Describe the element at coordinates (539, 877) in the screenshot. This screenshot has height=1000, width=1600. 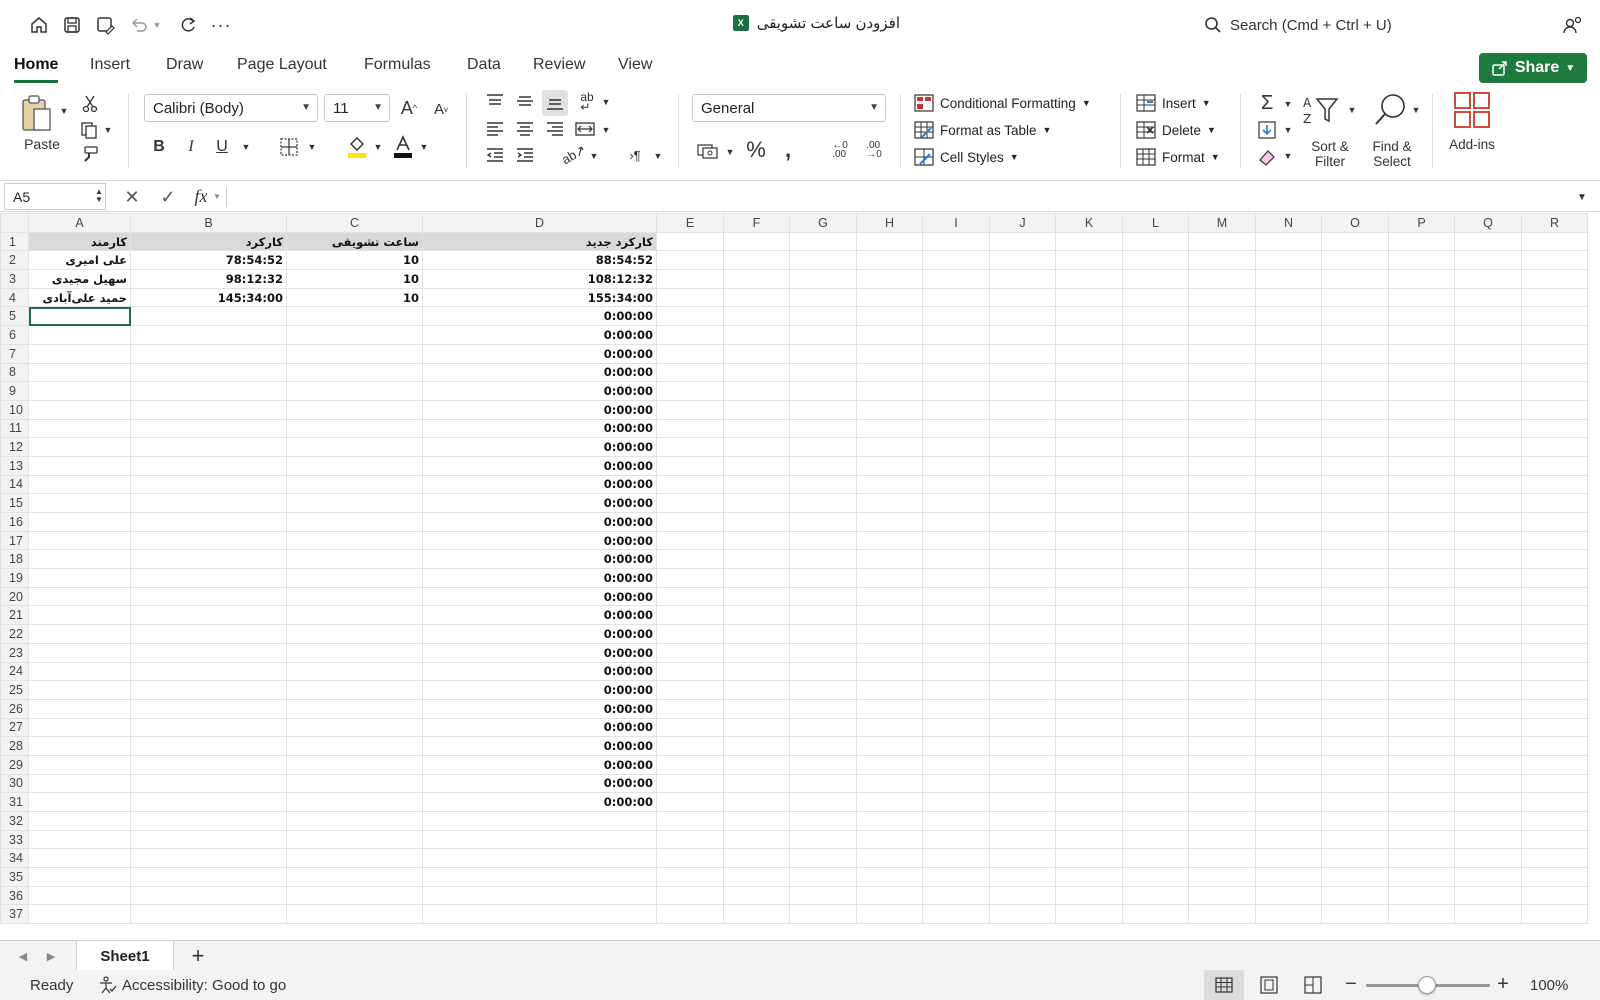
I see `cell-d35` at that location.